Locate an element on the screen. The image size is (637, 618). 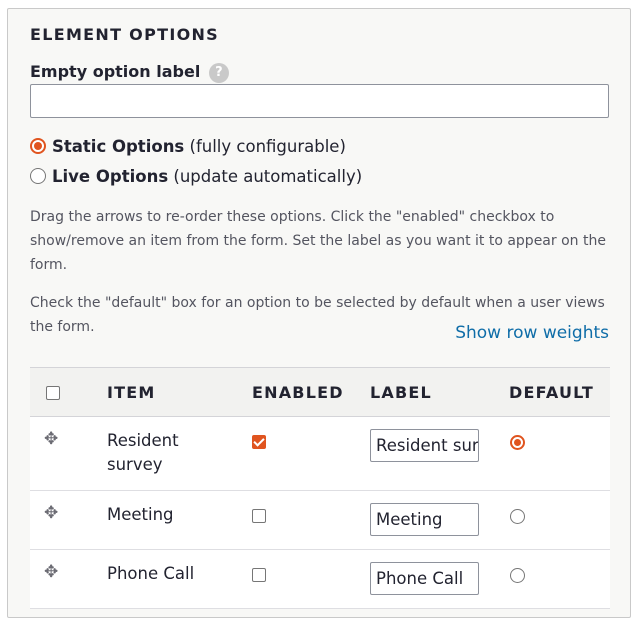
header-enabled: ENABLED is located at coordinates (298, 392).